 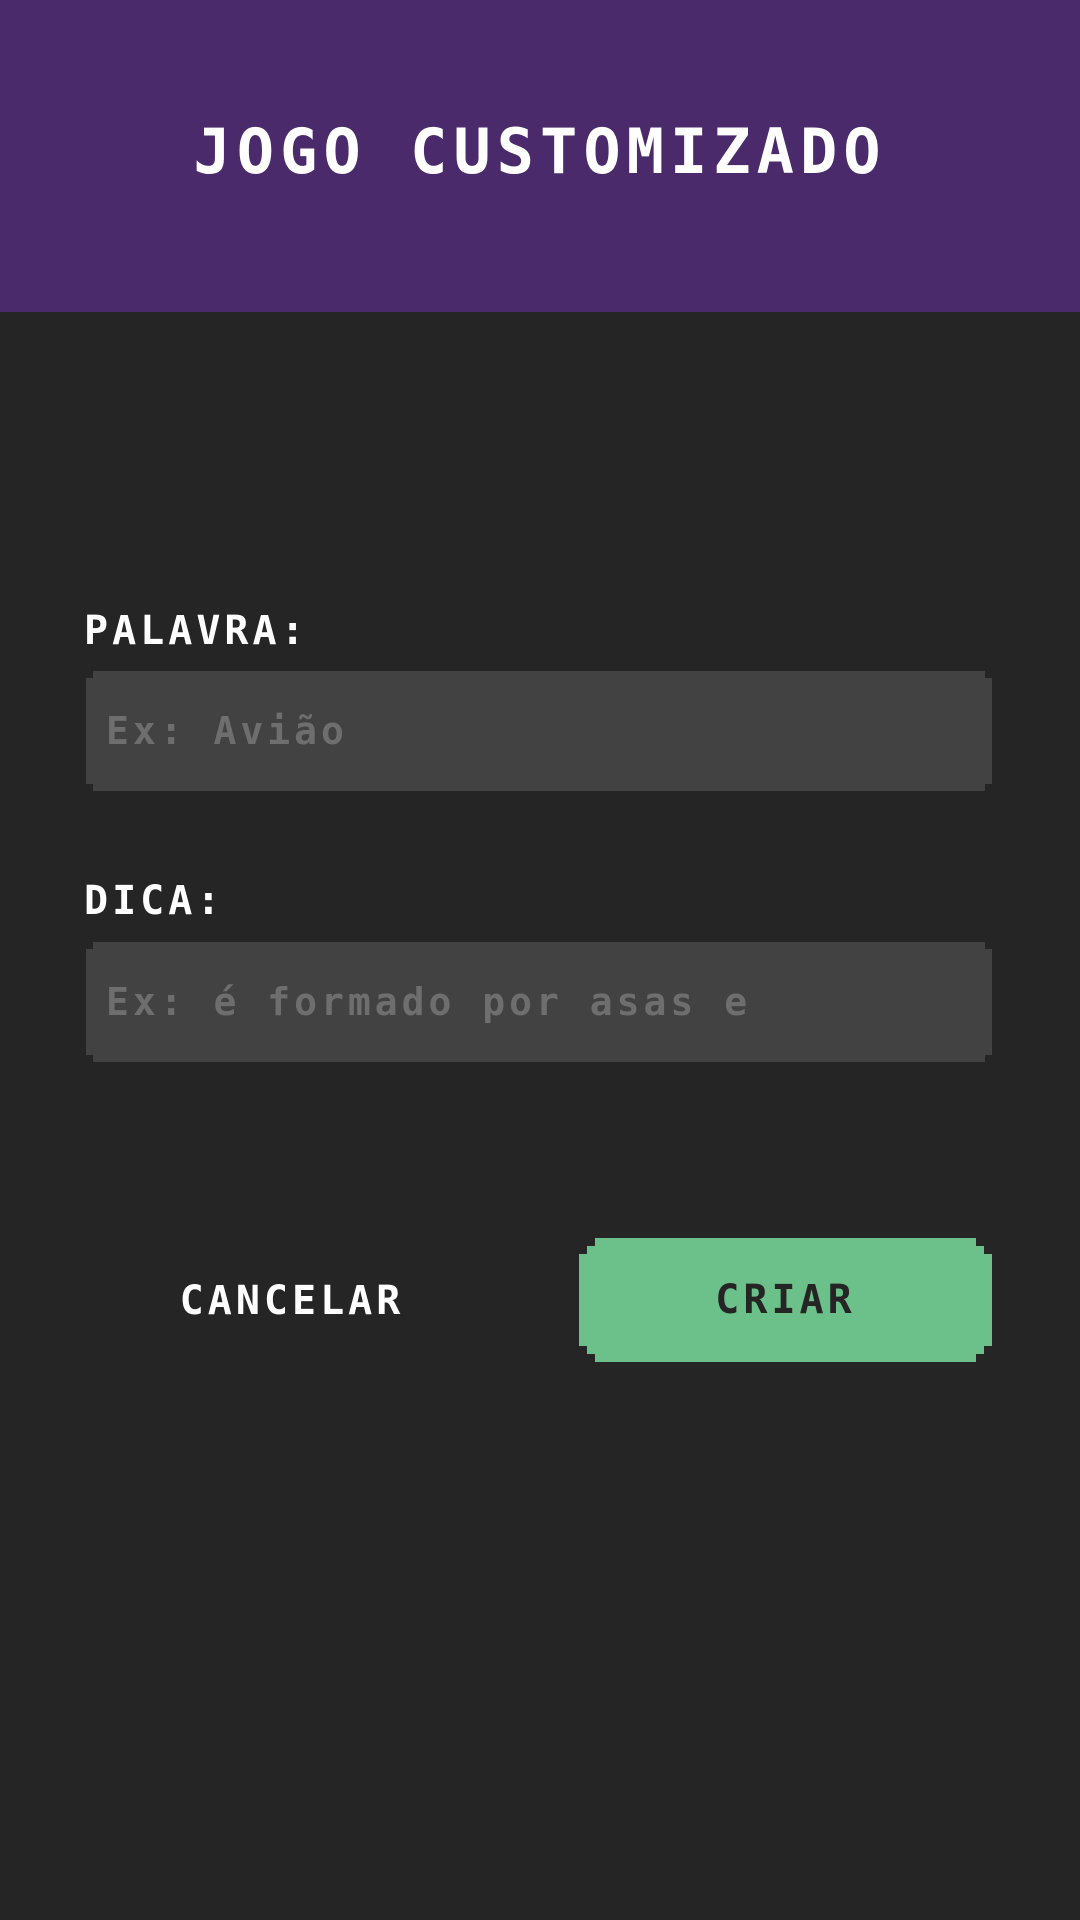 I want to click on word-input, so click(x=539, y=731).